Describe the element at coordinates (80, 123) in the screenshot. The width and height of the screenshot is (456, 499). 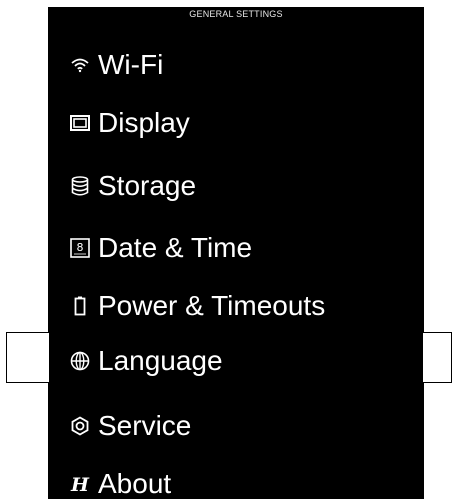
I see `display-icon` at that location.